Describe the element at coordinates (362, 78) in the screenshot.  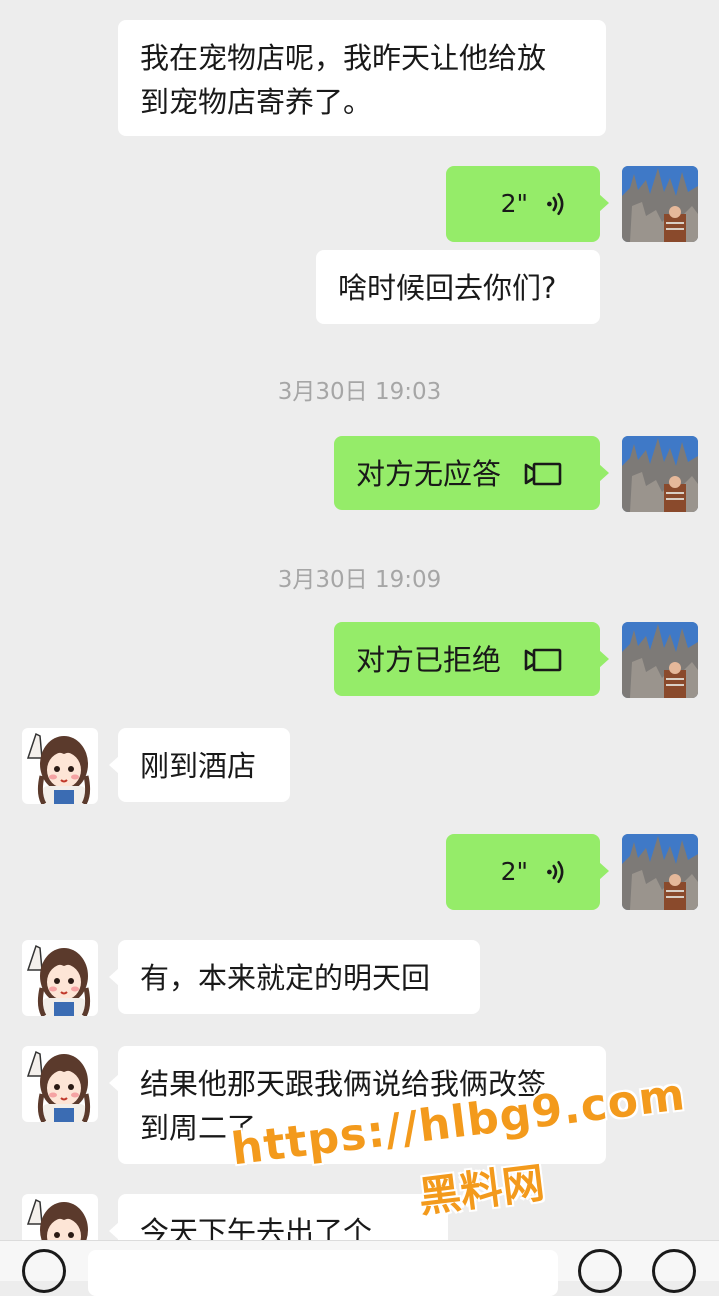
I see `incoming-message-bubble: 我在宠物店呢，我昨天让他给放 到宠物店寄养了。` at that location.